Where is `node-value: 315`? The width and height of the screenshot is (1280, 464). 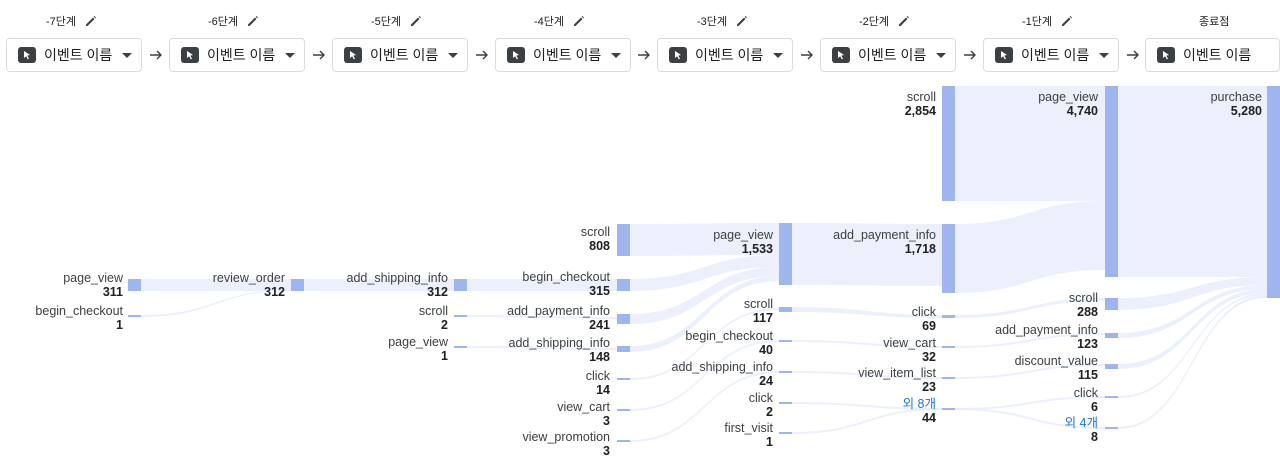 node-value: 315 is located at coordinates (599, 291).